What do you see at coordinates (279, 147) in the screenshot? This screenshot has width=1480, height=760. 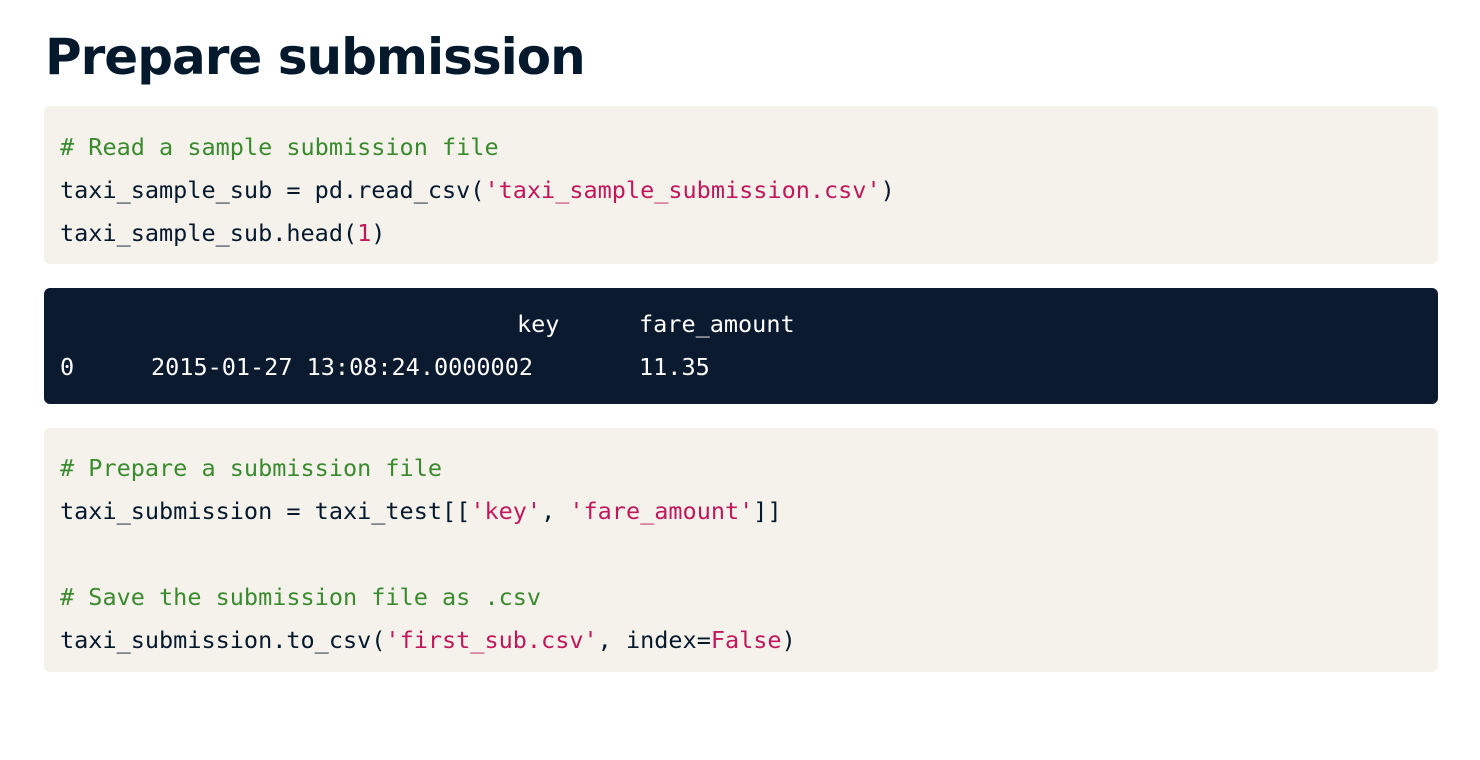 I see `code-comment: # Read a sample submission file` at bounding box center [279, 147].